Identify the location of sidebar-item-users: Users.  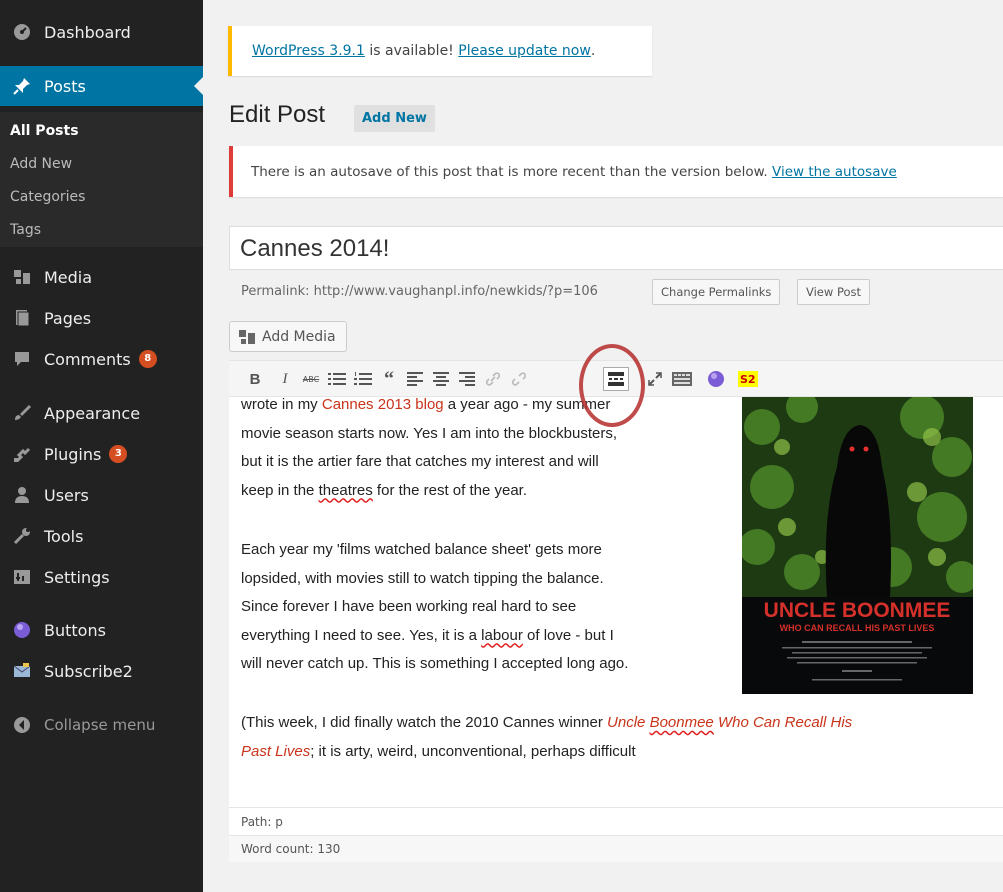
(101, 495).